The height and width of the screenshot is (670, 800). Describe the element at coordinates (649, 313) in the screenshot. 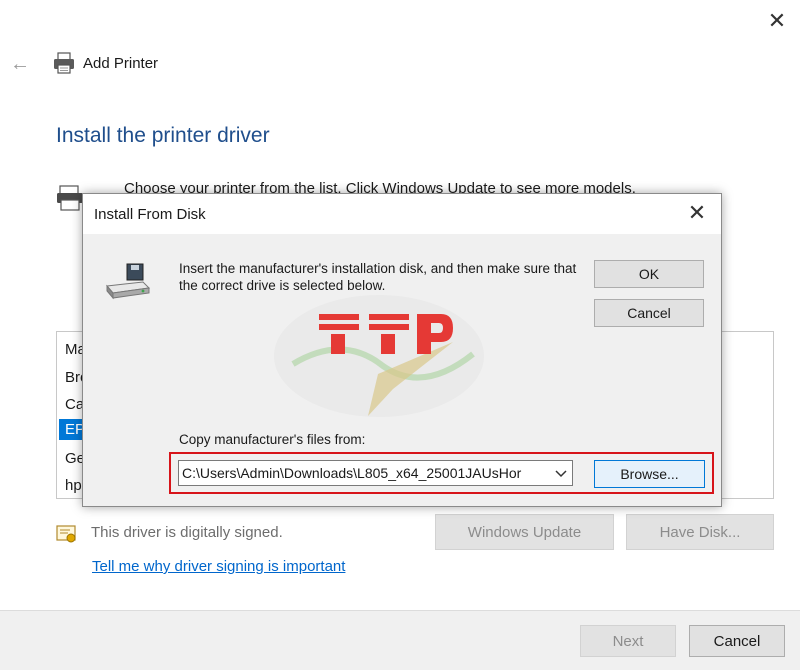

I see `dialog-cancel-button: Cancel` at that location.